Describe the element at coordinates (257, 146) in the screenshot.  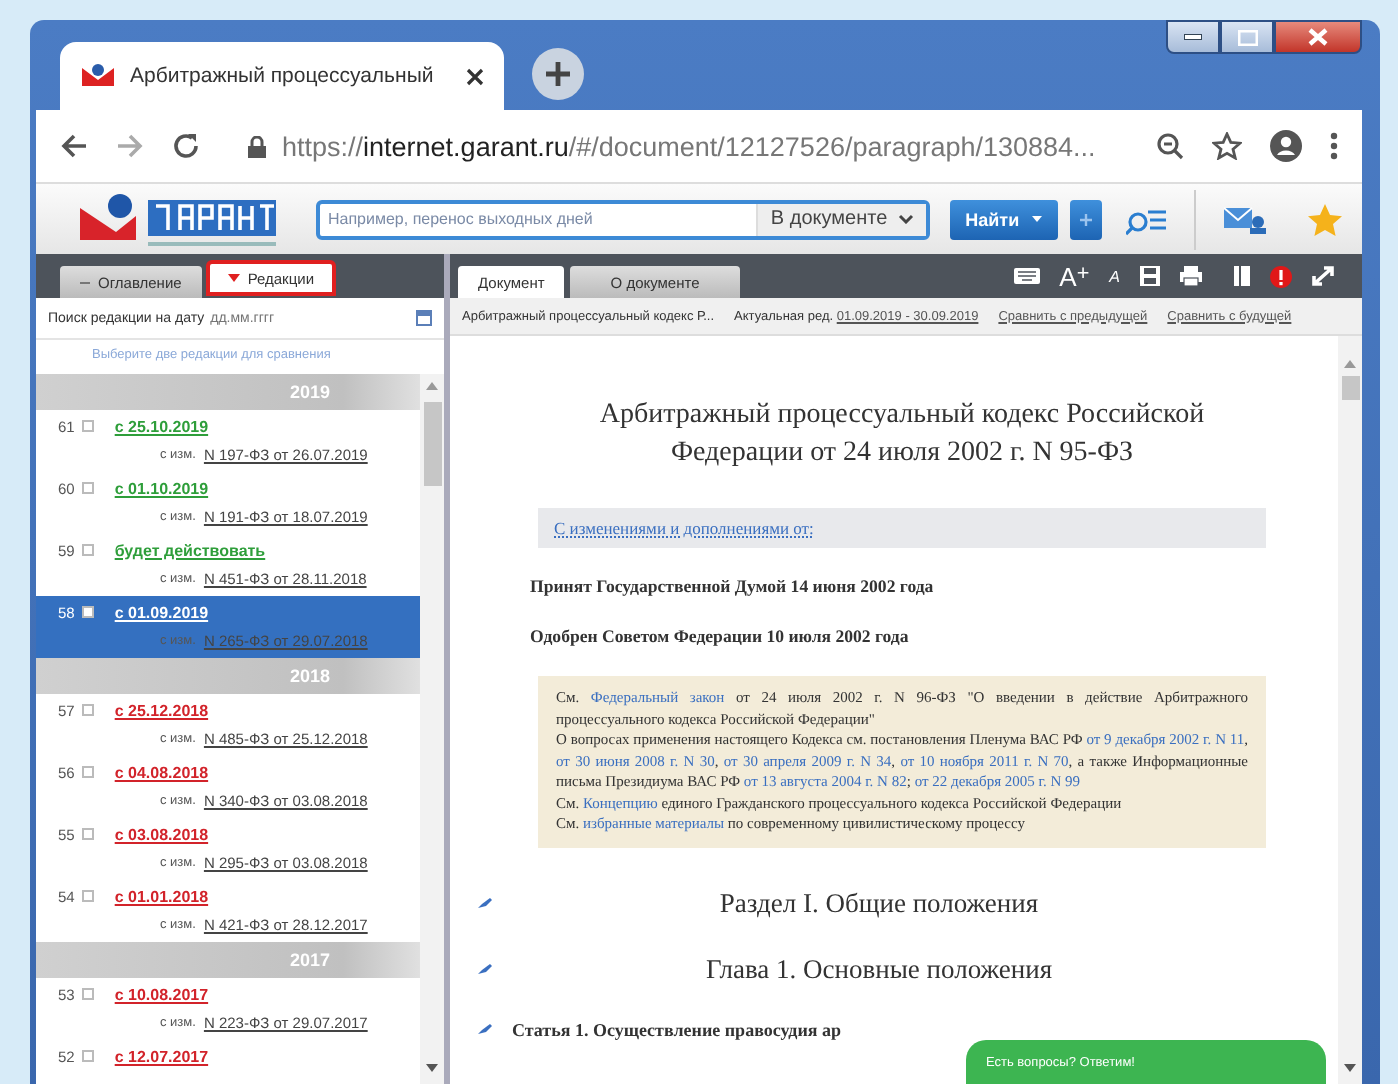
I see `lock-icon` at that location.